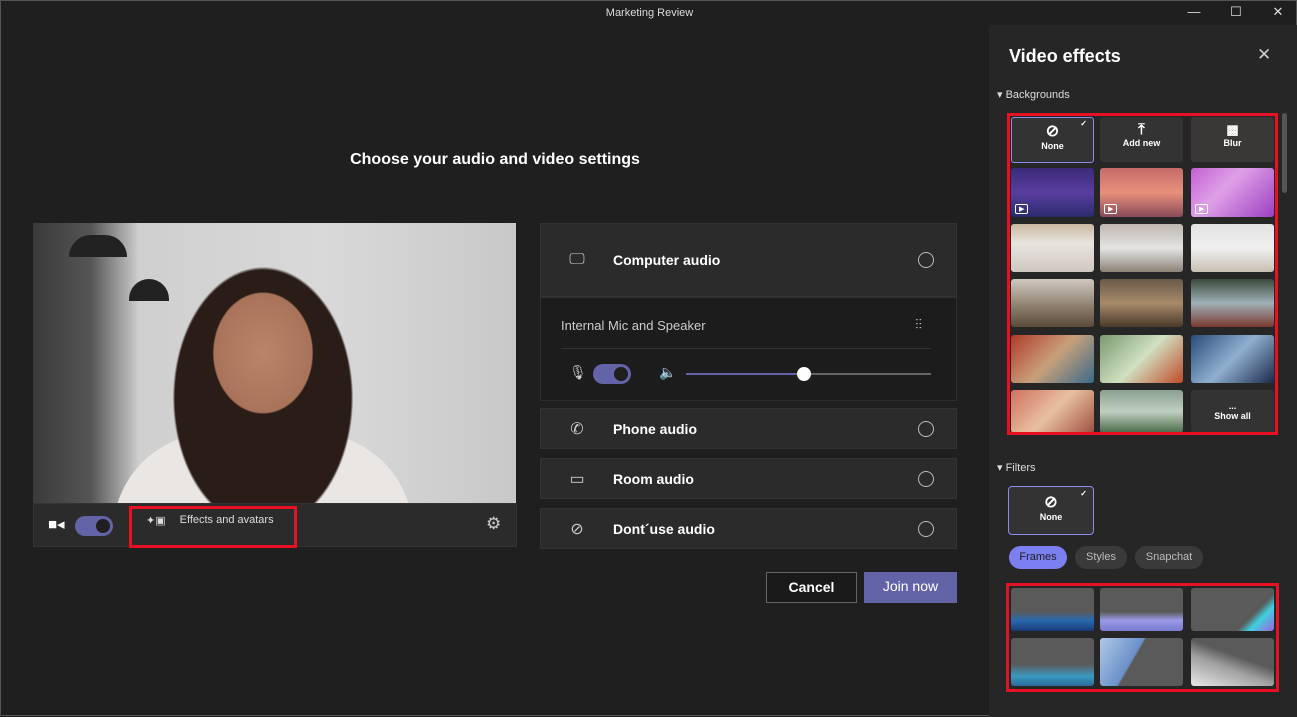 Image resolution: width=1297 pixels, height=717 pixels. Describe the element at coordinates (633, 325) in the screenshot. I see `device-name: Internal Mic and Speaker` at that location.